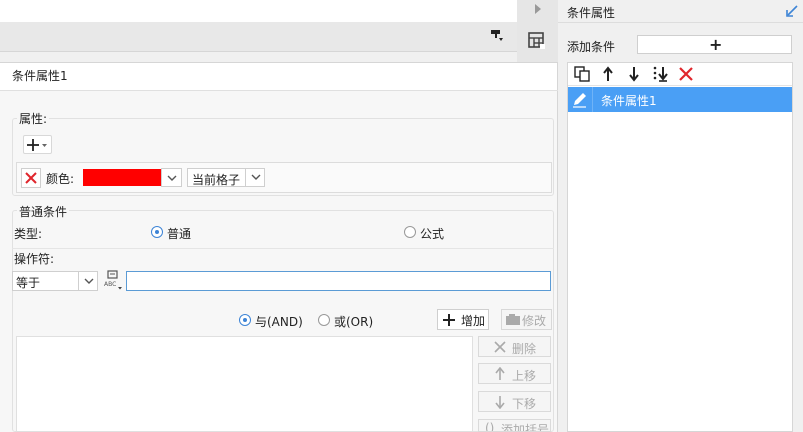 This screenshot has width=803, height=432. Describe the element at coordinates (513, 319) in the screenshot. I see `edit-icon` at that location.